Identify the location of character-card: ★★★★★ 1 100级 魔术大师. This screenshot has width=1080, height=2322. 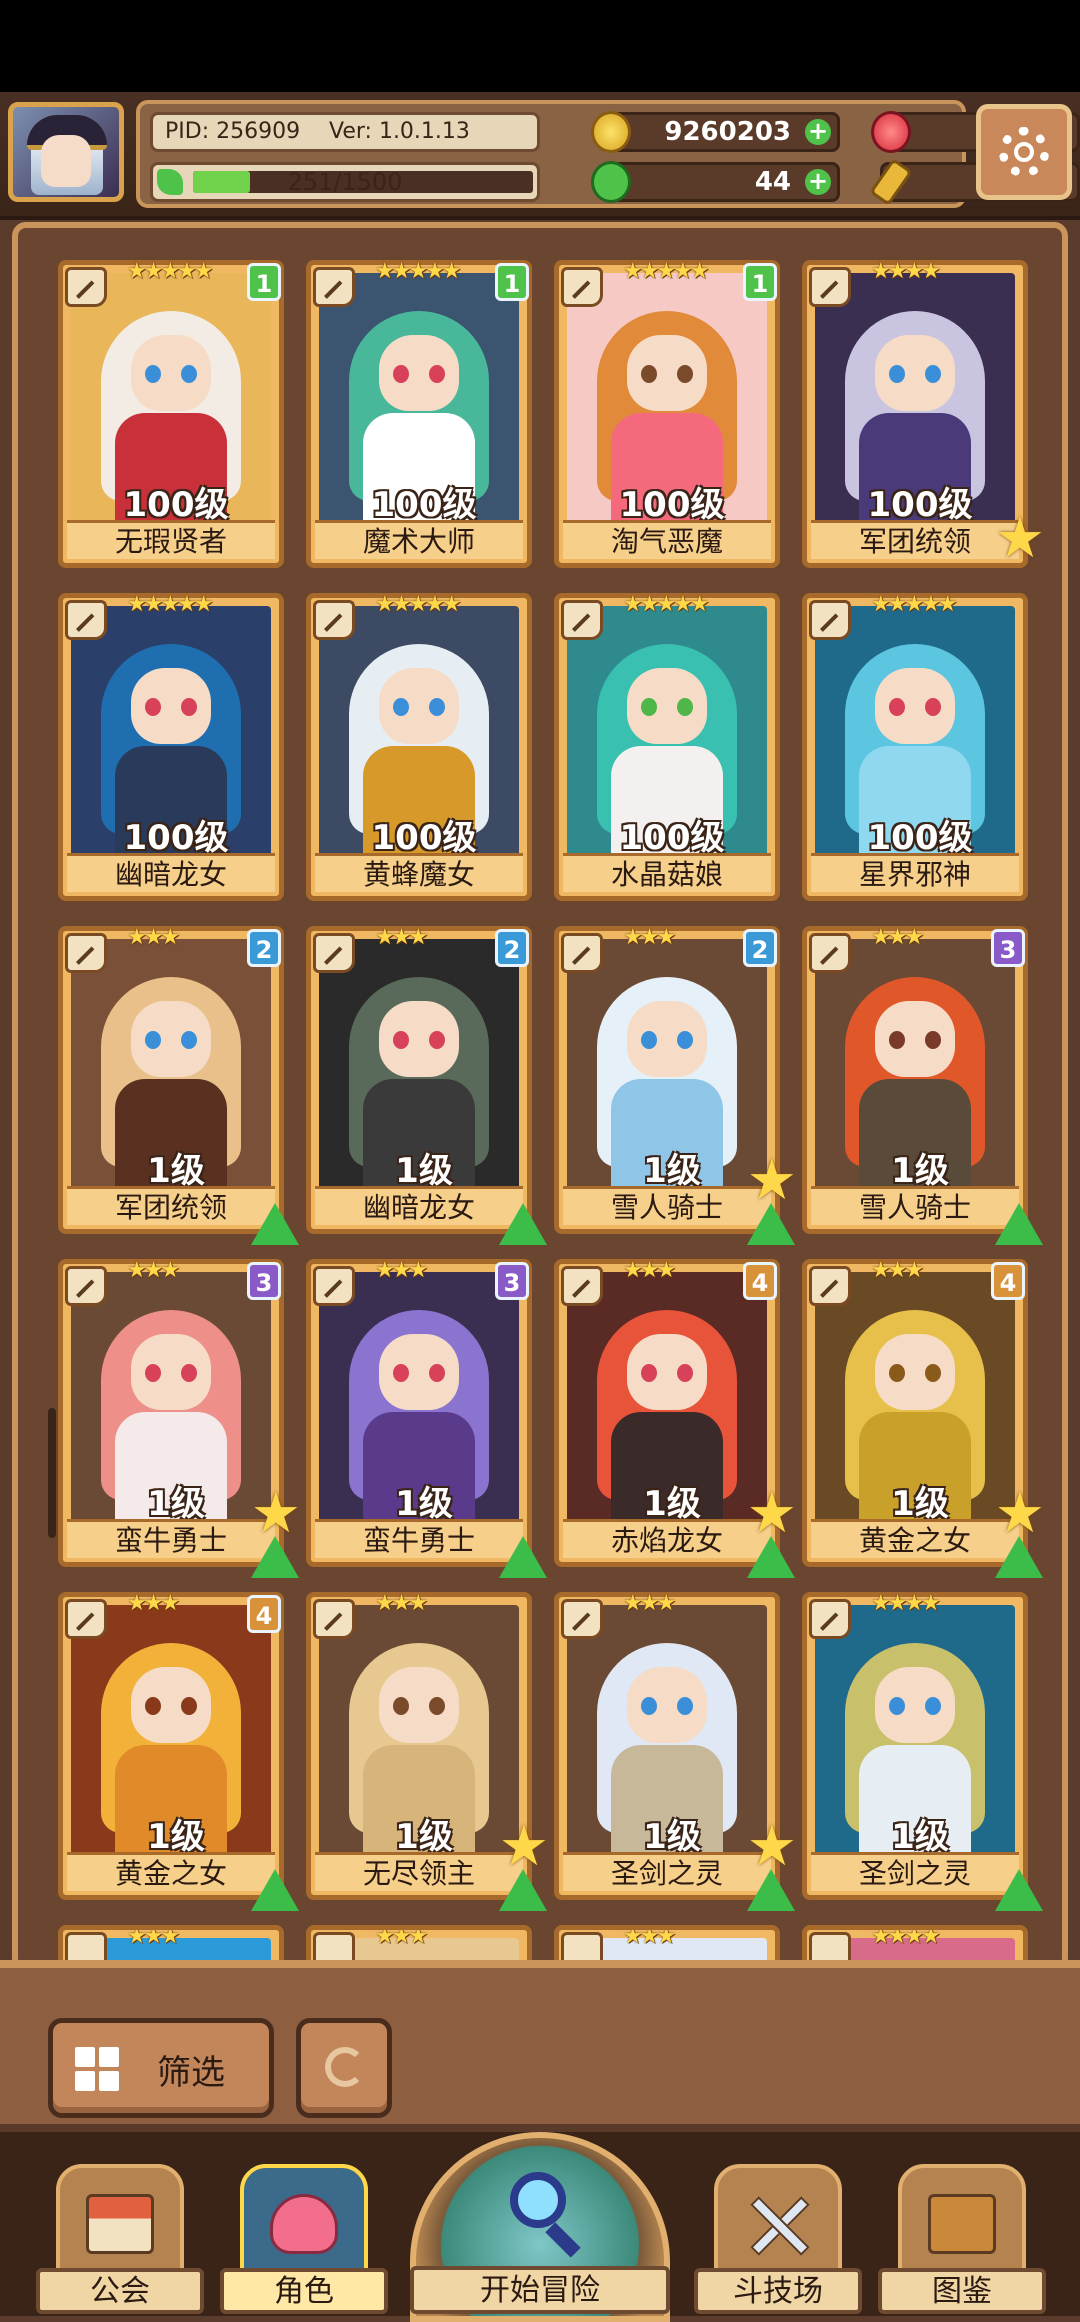
(419, 413).